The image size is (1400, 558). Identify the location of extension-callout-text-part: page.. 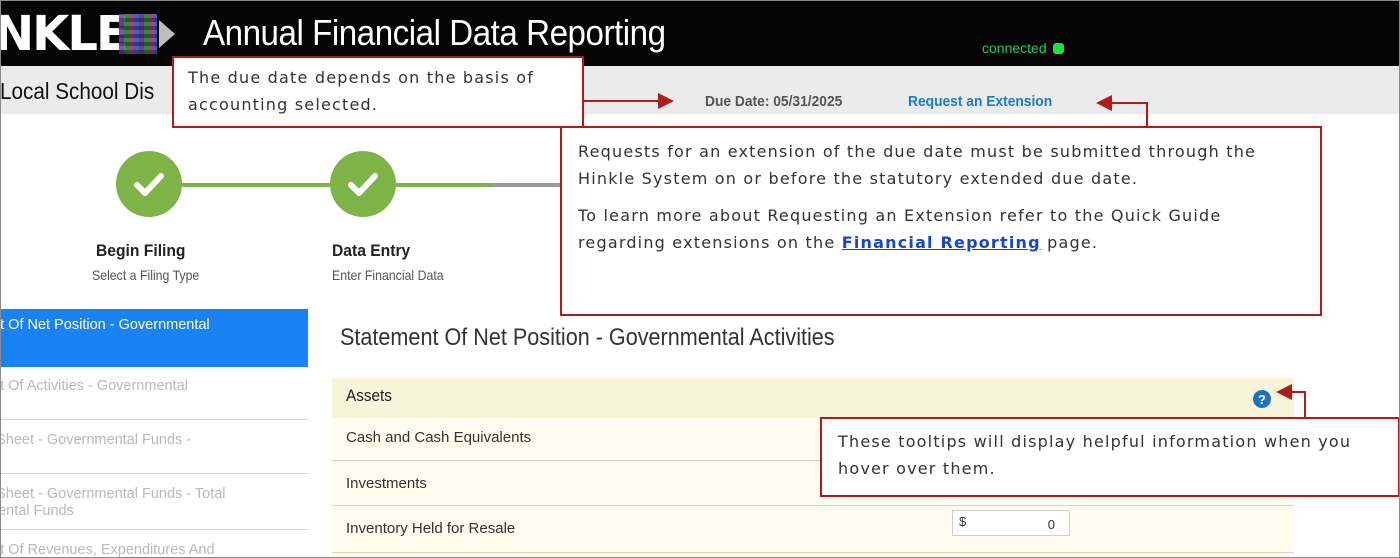
(1069, 242).